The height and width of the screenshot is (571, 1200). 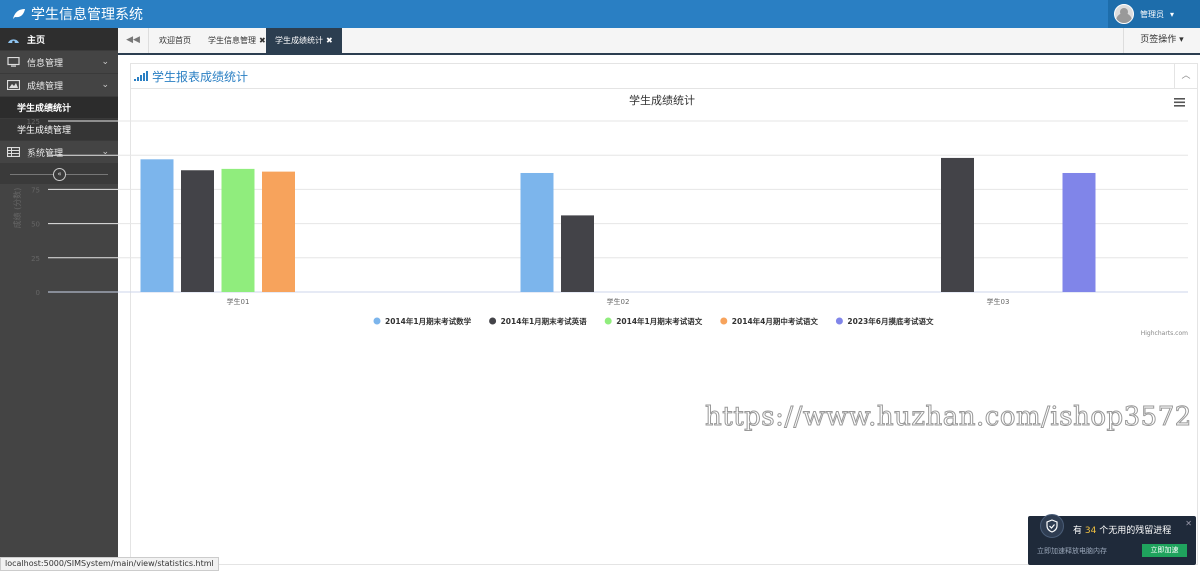 What do you see at coordinates (35, 225) in the screenshot?
I see `y-tick-label: 50` at bounding box center [35, 225].